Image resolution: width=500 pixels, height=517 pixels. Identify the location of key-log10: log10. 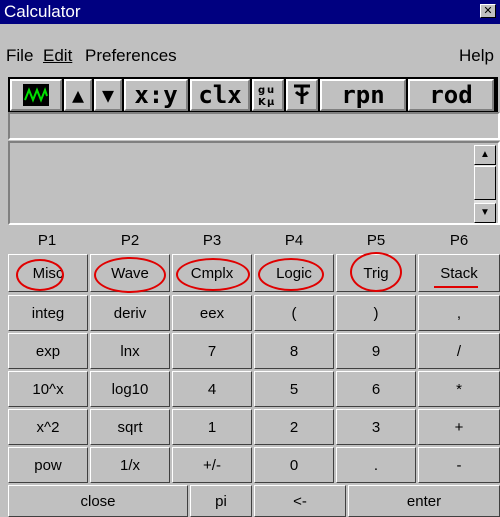
(130, 389).